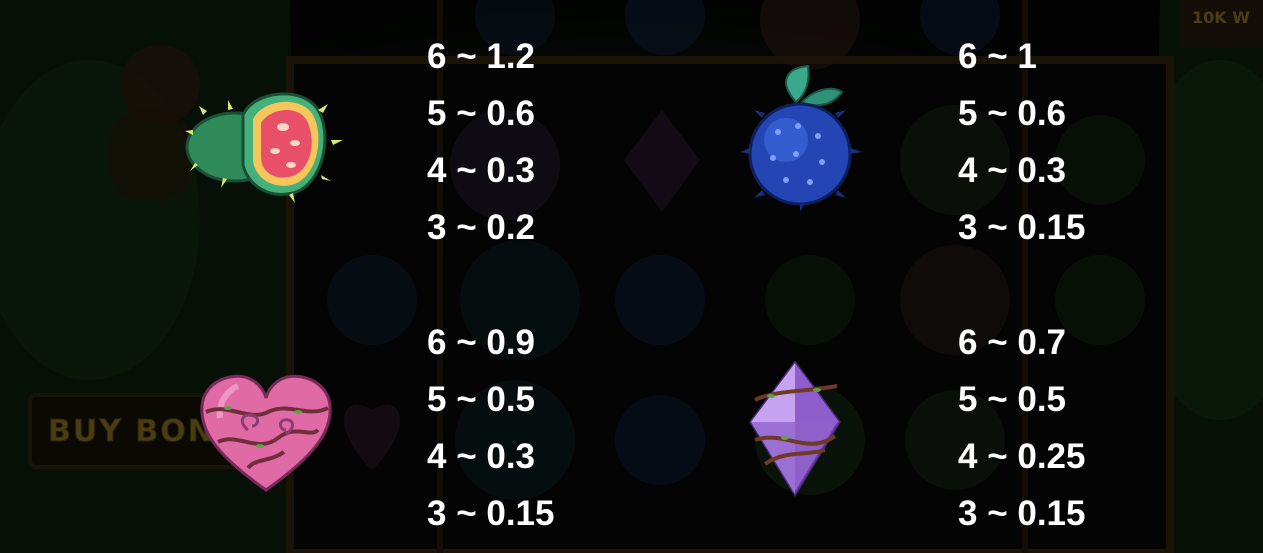 Image resolution: width=1263 pixels, height=553 pixels. What do you see at coordinates (997, 56) in the screenshot?
I see `payout-line: 6 ~ 1` at bounding box center [997, 56].